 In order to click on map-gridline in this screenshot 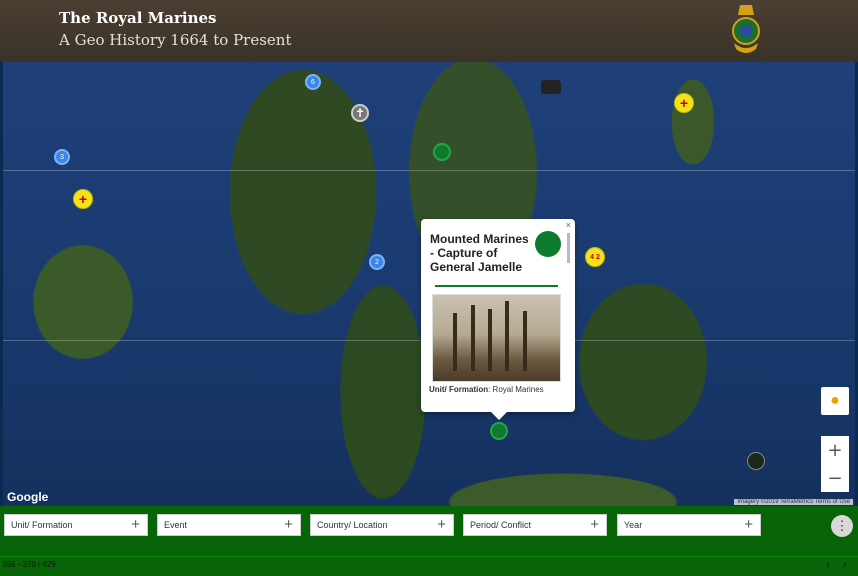, I will do `click(429, 170)`.